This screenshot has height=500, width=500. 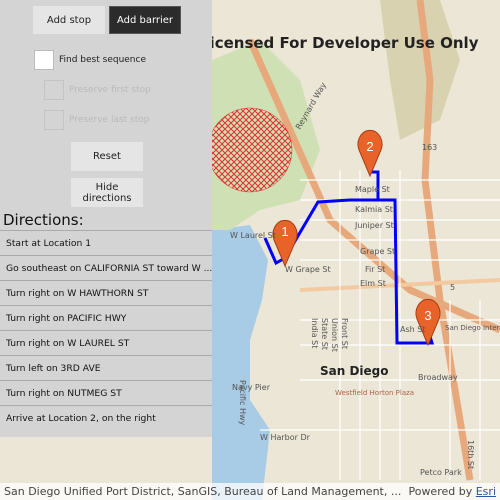 What do you see at coordinates (438, 377) in the screenshot?
I see `svg-text: Broadway` at bounding box center [438, 377].